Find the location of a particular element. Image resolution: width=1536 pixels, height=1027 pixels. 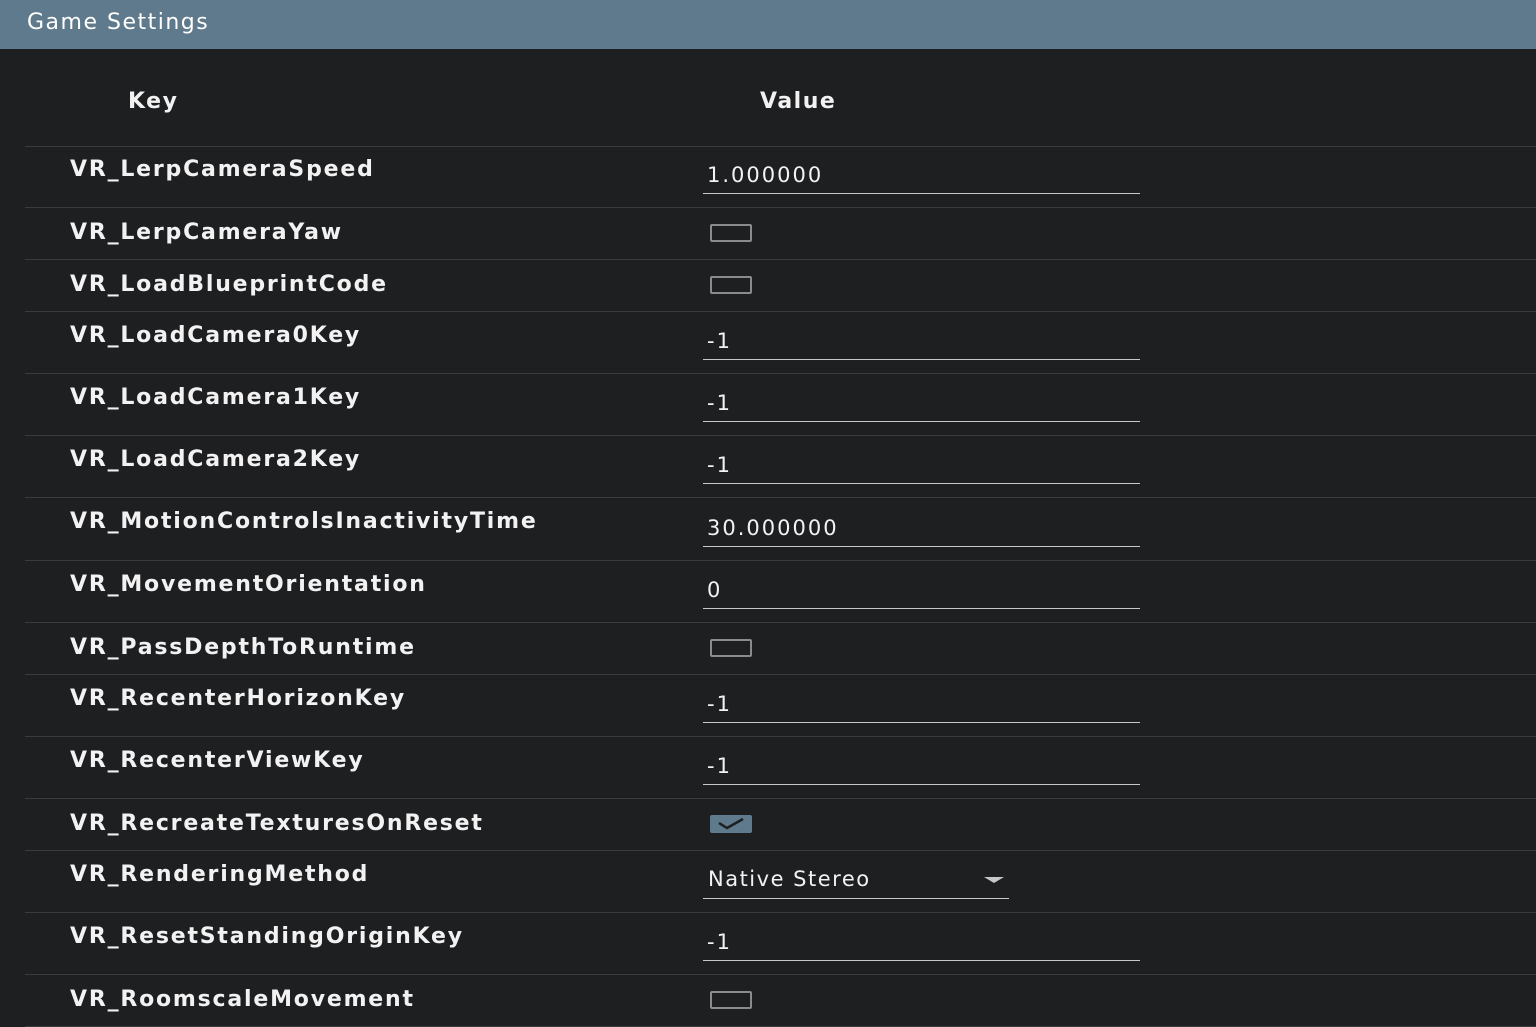

value-column-header: Value is located at coordinates (798, 101).